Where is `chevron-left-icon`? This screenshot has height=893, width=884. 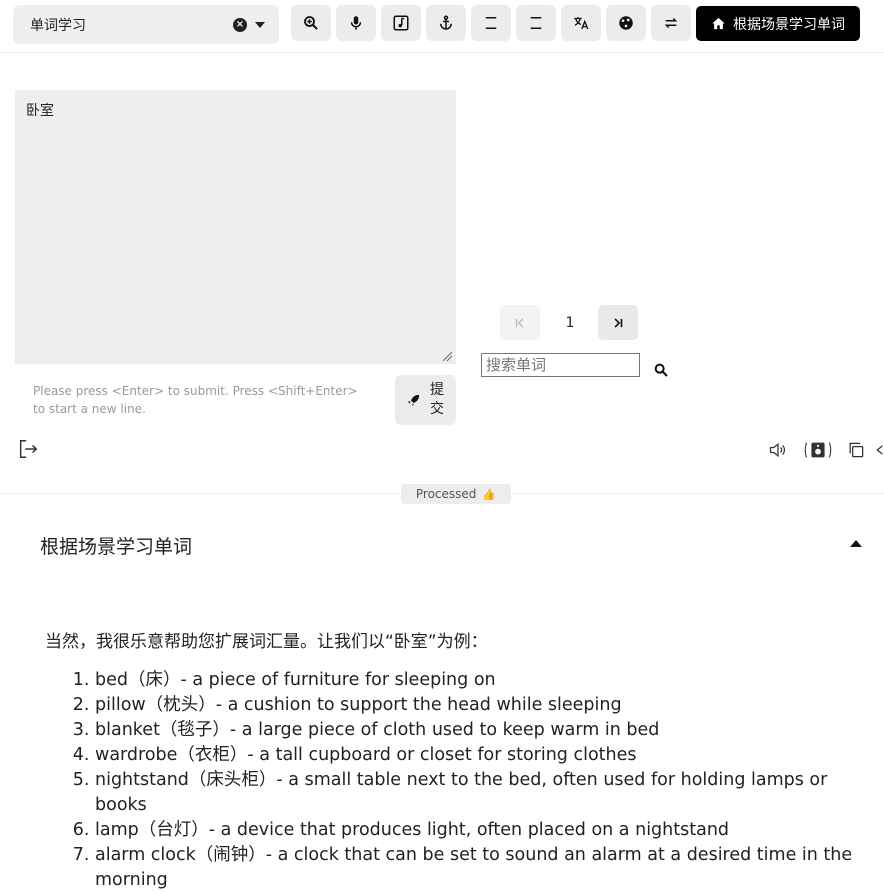
chevron-left-icon is located at coordinates (879, 450).